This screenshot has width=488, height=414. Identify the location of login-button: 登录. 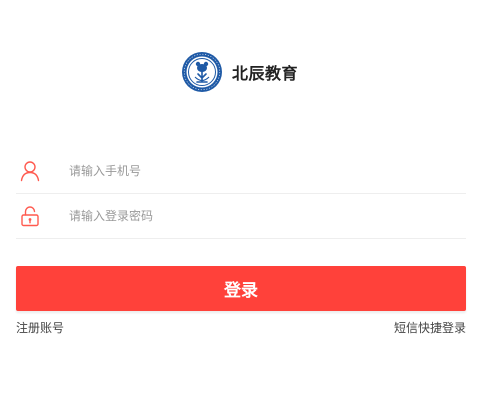
(241, 288).